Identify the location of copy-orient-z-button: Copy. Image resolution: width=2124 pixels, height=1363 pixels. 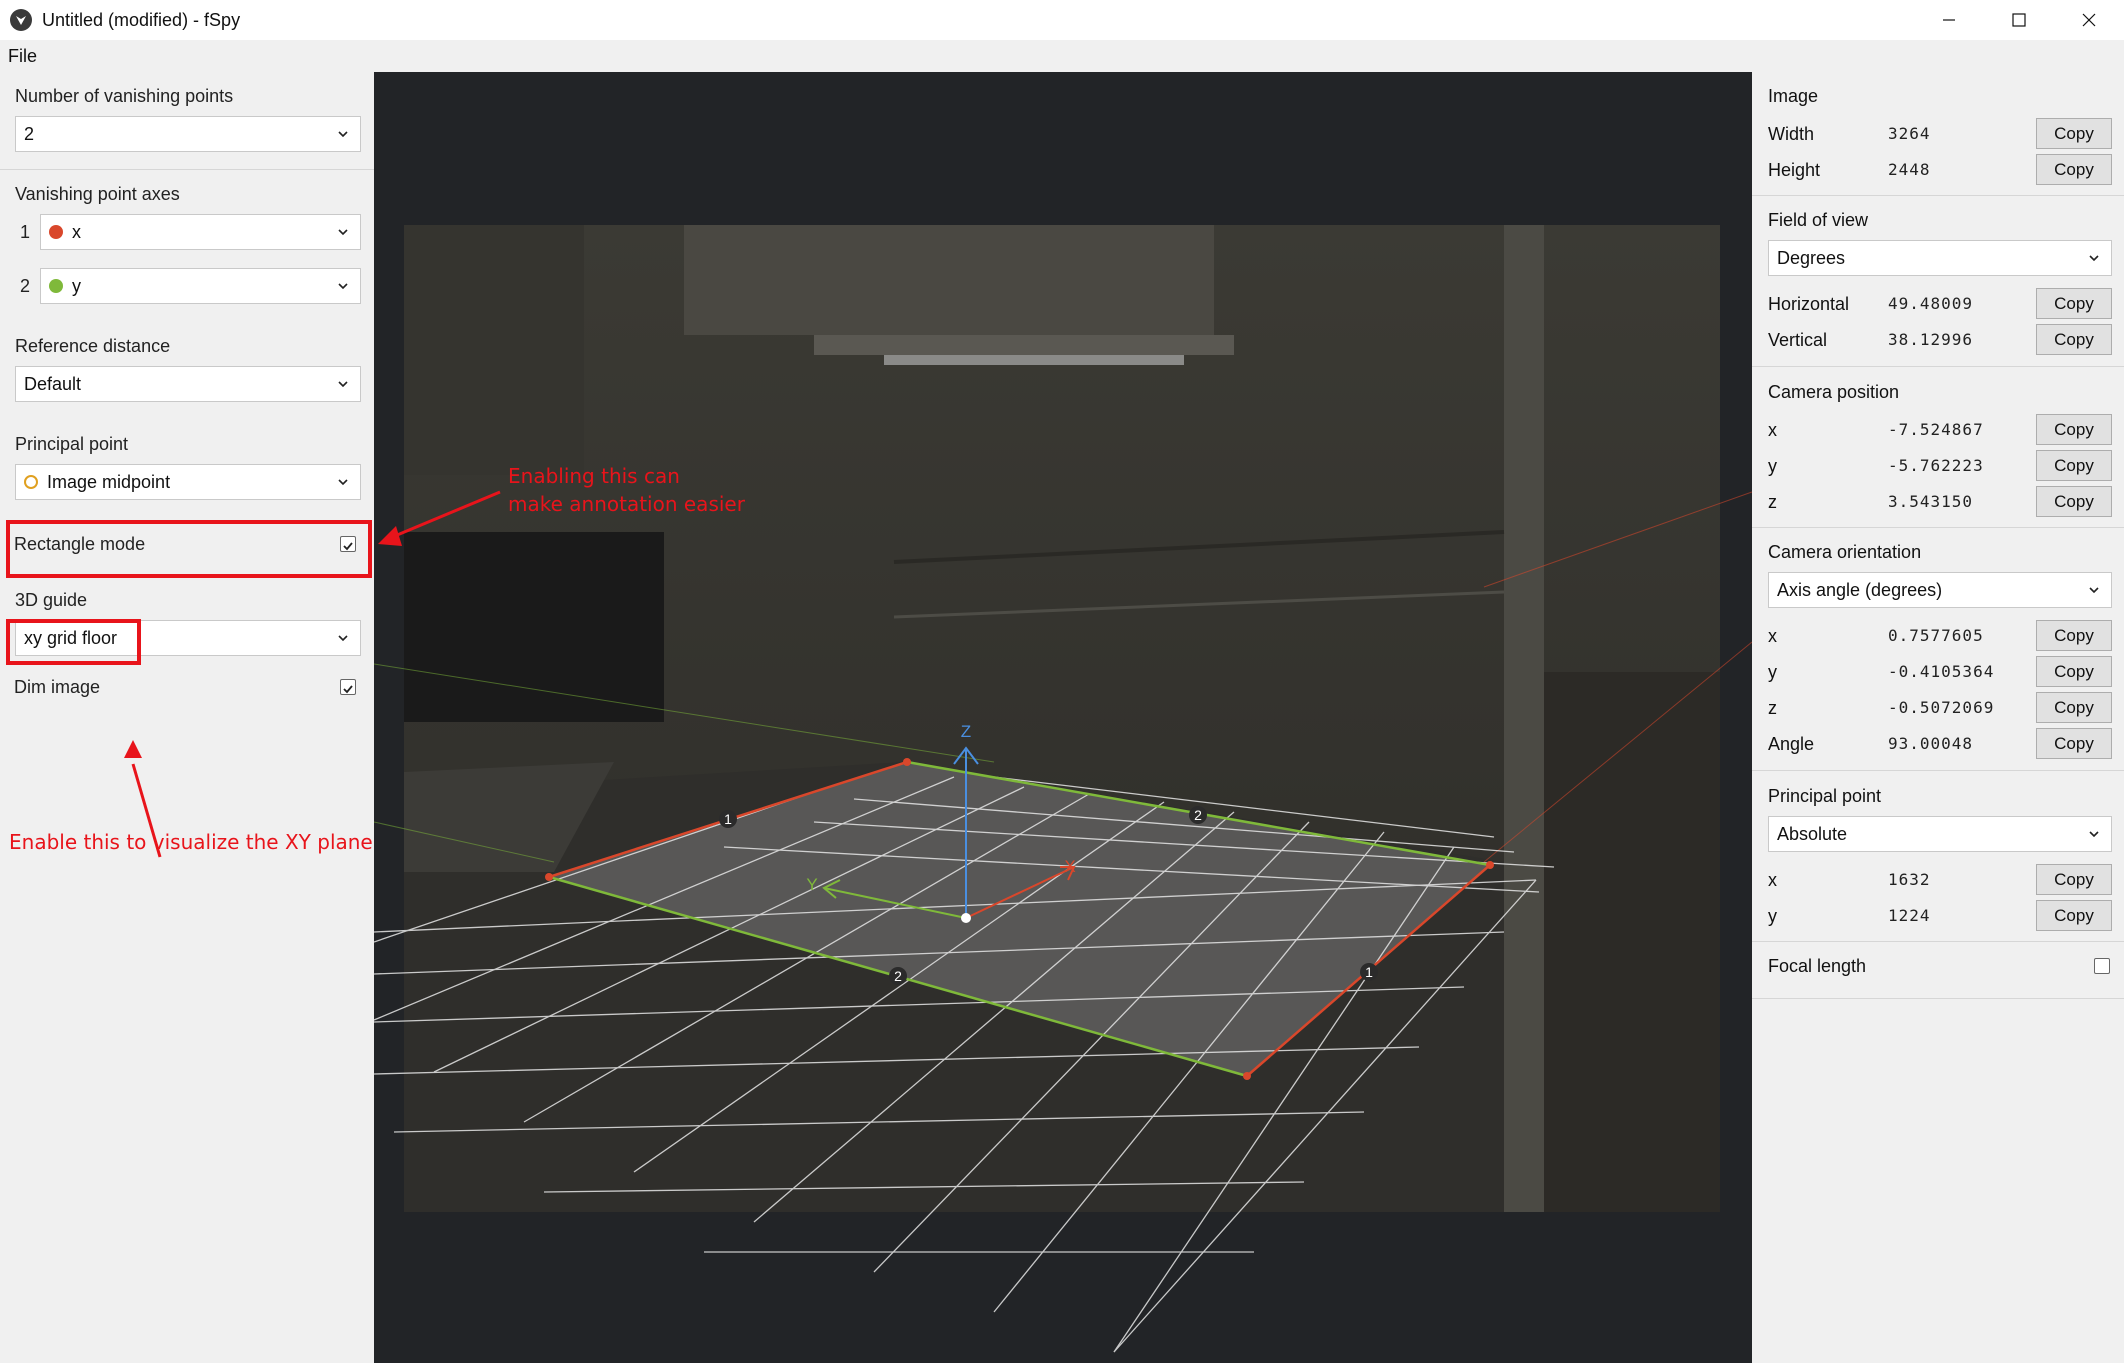
(2074, 707).